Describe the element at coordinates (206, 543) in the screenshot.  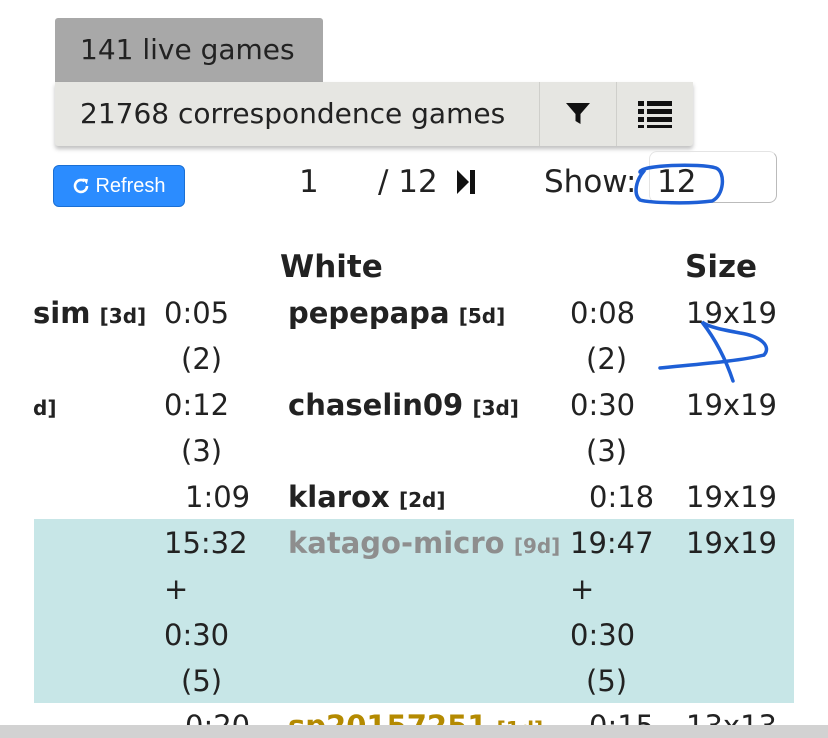
I see `black-clock-main: 15:32` at that location.